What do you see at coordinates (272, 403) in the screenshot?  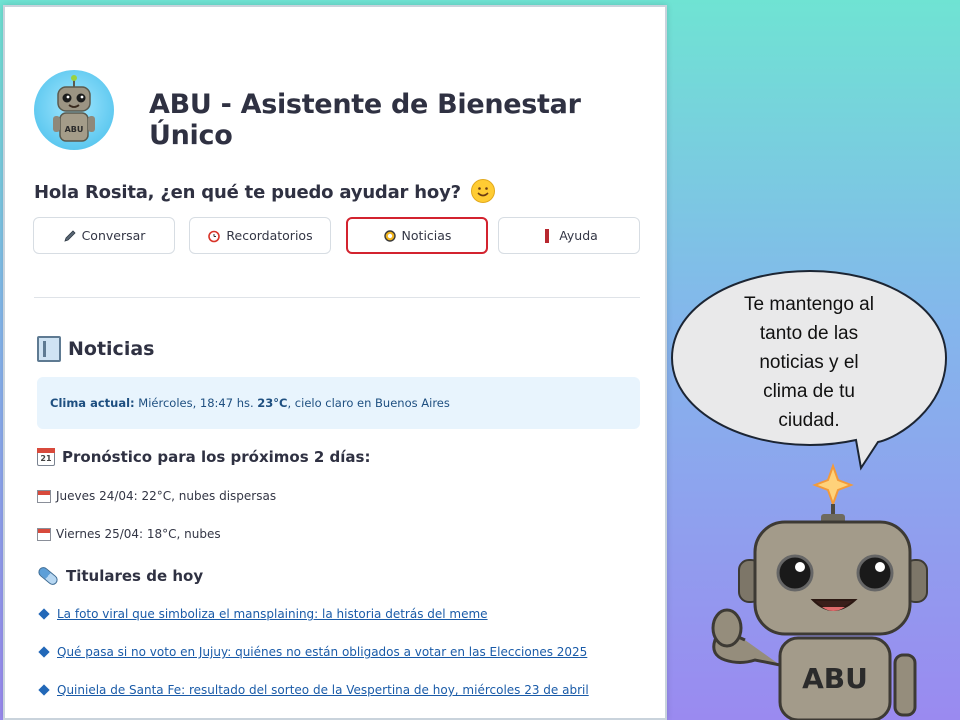 I see `climate-temp: 23°C` at bounding box center [272, 403].